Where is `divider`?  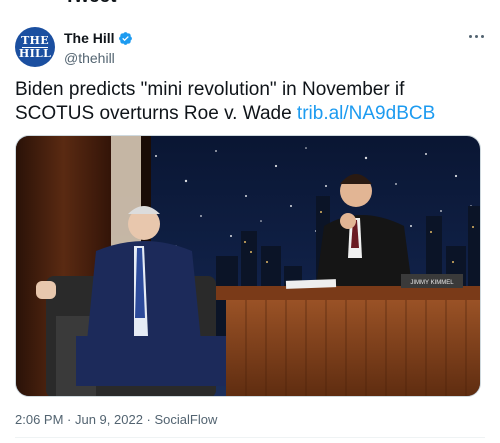 divider is located at coordinates (250, 437).